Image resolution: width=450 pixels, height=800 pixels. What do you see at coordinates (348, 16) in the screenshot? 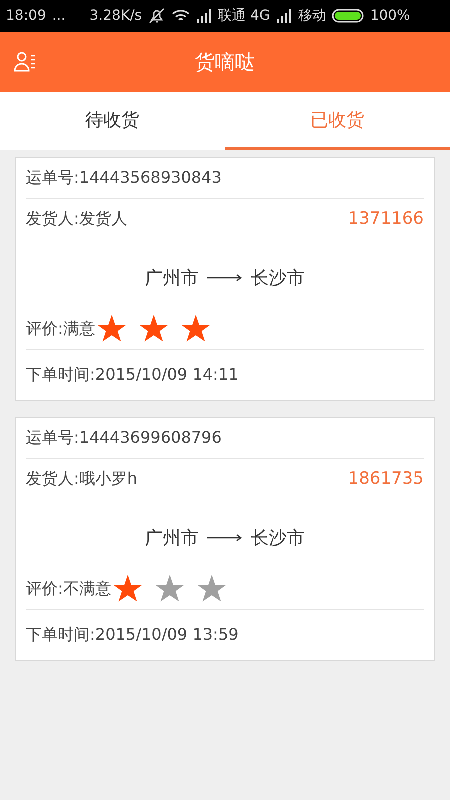
I see `battery-icon` at bounding box center [348, 16].